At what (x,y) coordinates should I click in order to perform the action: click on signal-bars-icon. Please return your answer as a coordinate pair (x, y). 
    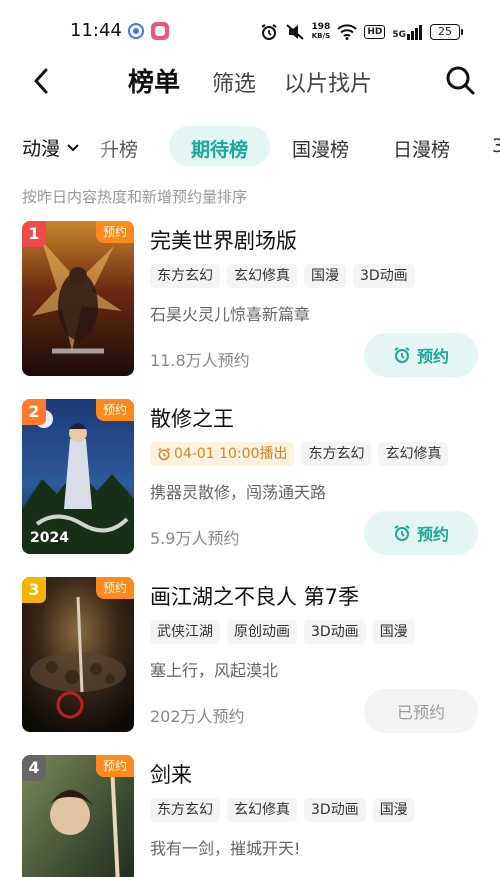
    Looking at the image, I should click on (414, 32).